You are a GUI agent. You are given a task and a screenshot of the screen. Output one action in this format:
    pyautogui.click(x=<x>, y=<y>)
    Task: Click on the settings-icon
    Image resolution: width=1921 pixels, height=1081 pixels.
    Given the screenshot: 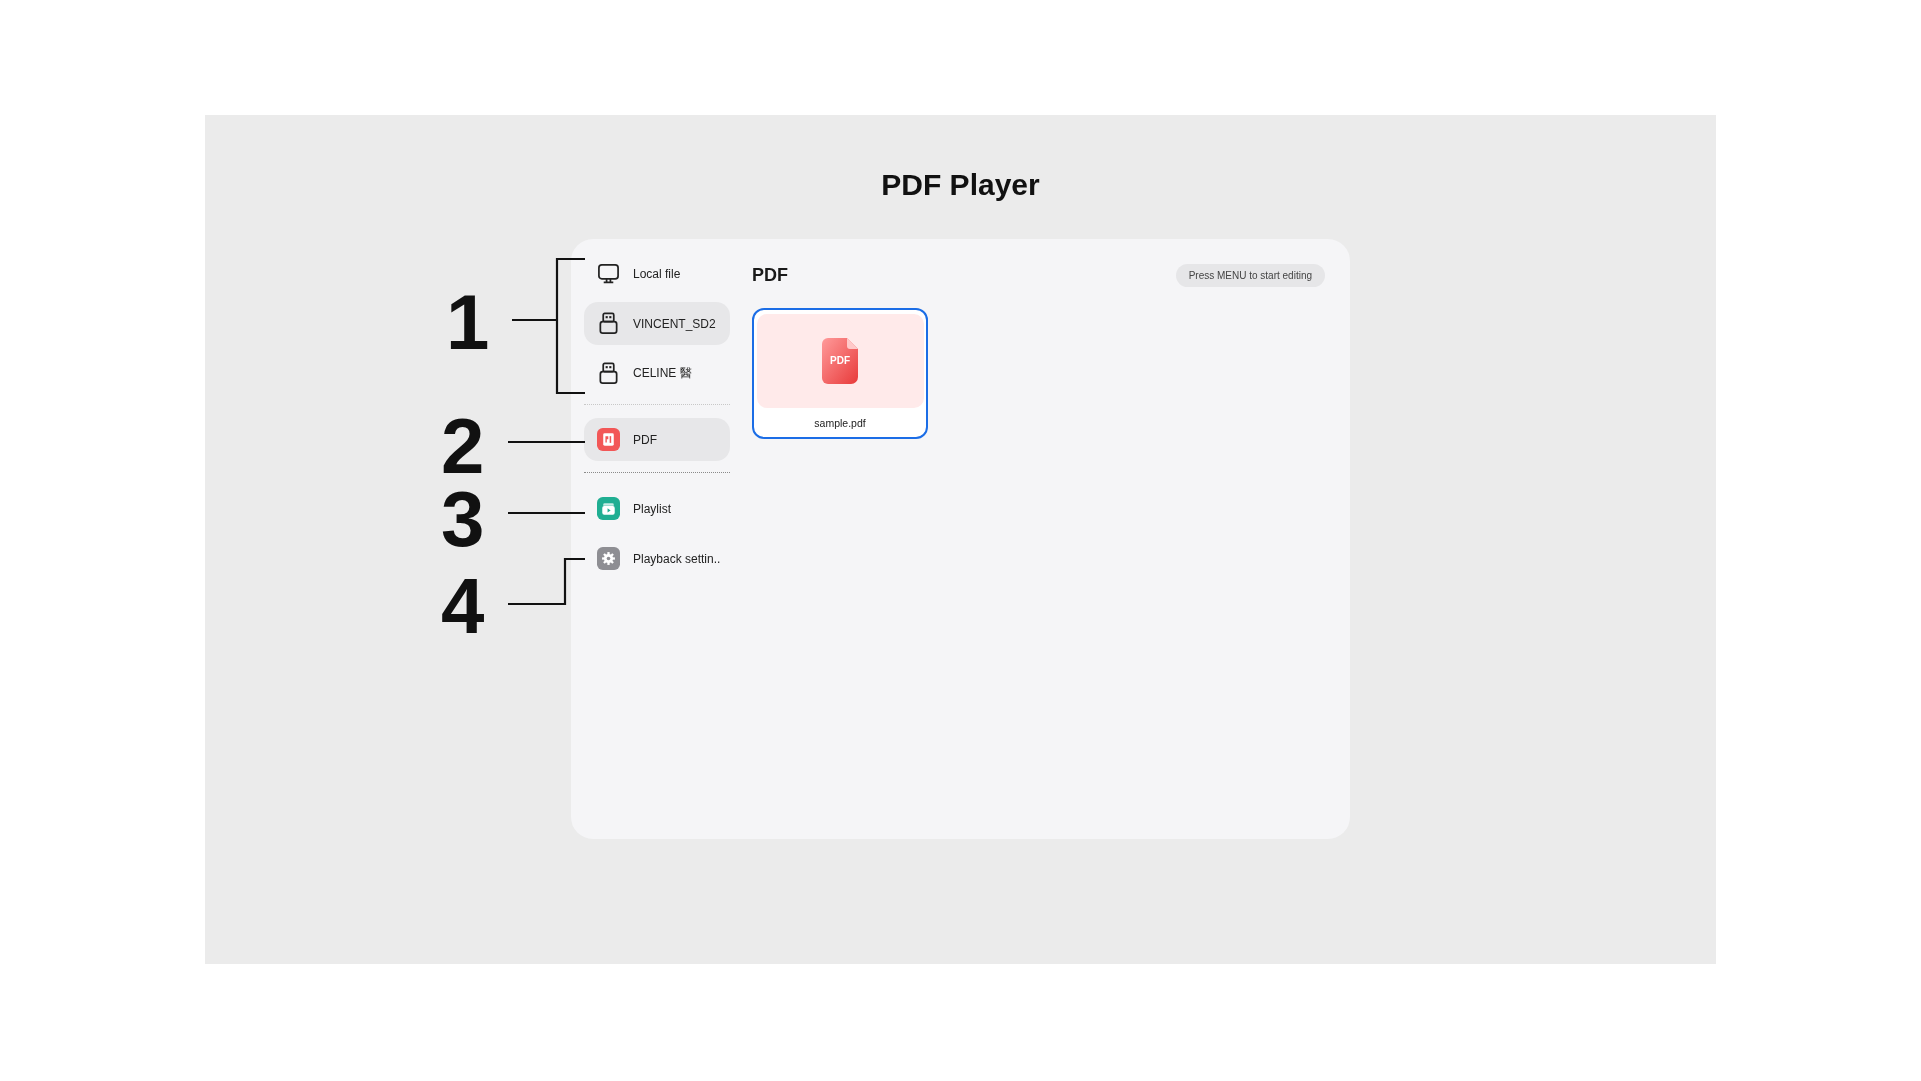 What is the action you would take?
    pyautogui.click(x=608, y=558)
    